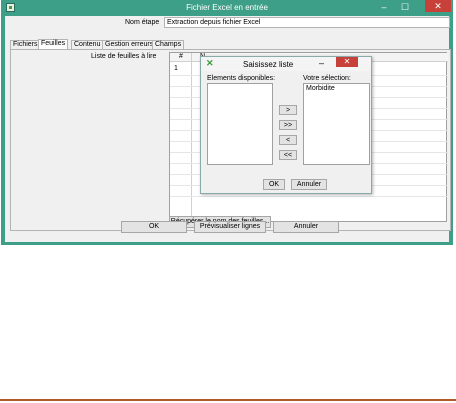 This screenshot has height=403, width=456. What do you see at coordinates (210, 63) in the screenshot?
I see `dialog-app-icon: ✕` at bounding box center [210, 63].